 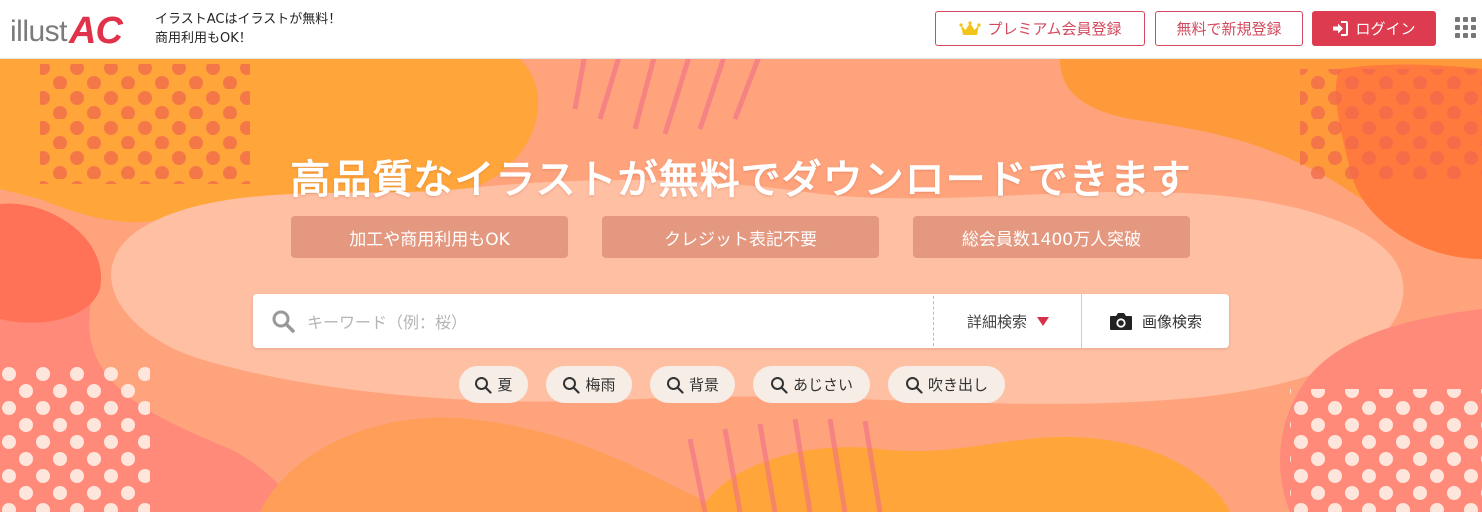 What do you see at coordinates (741, 180) in the screenshot?
I see `hero-headline: 高品質なイラストが無料でダウンロードできます` at bounding box center [741, 180].